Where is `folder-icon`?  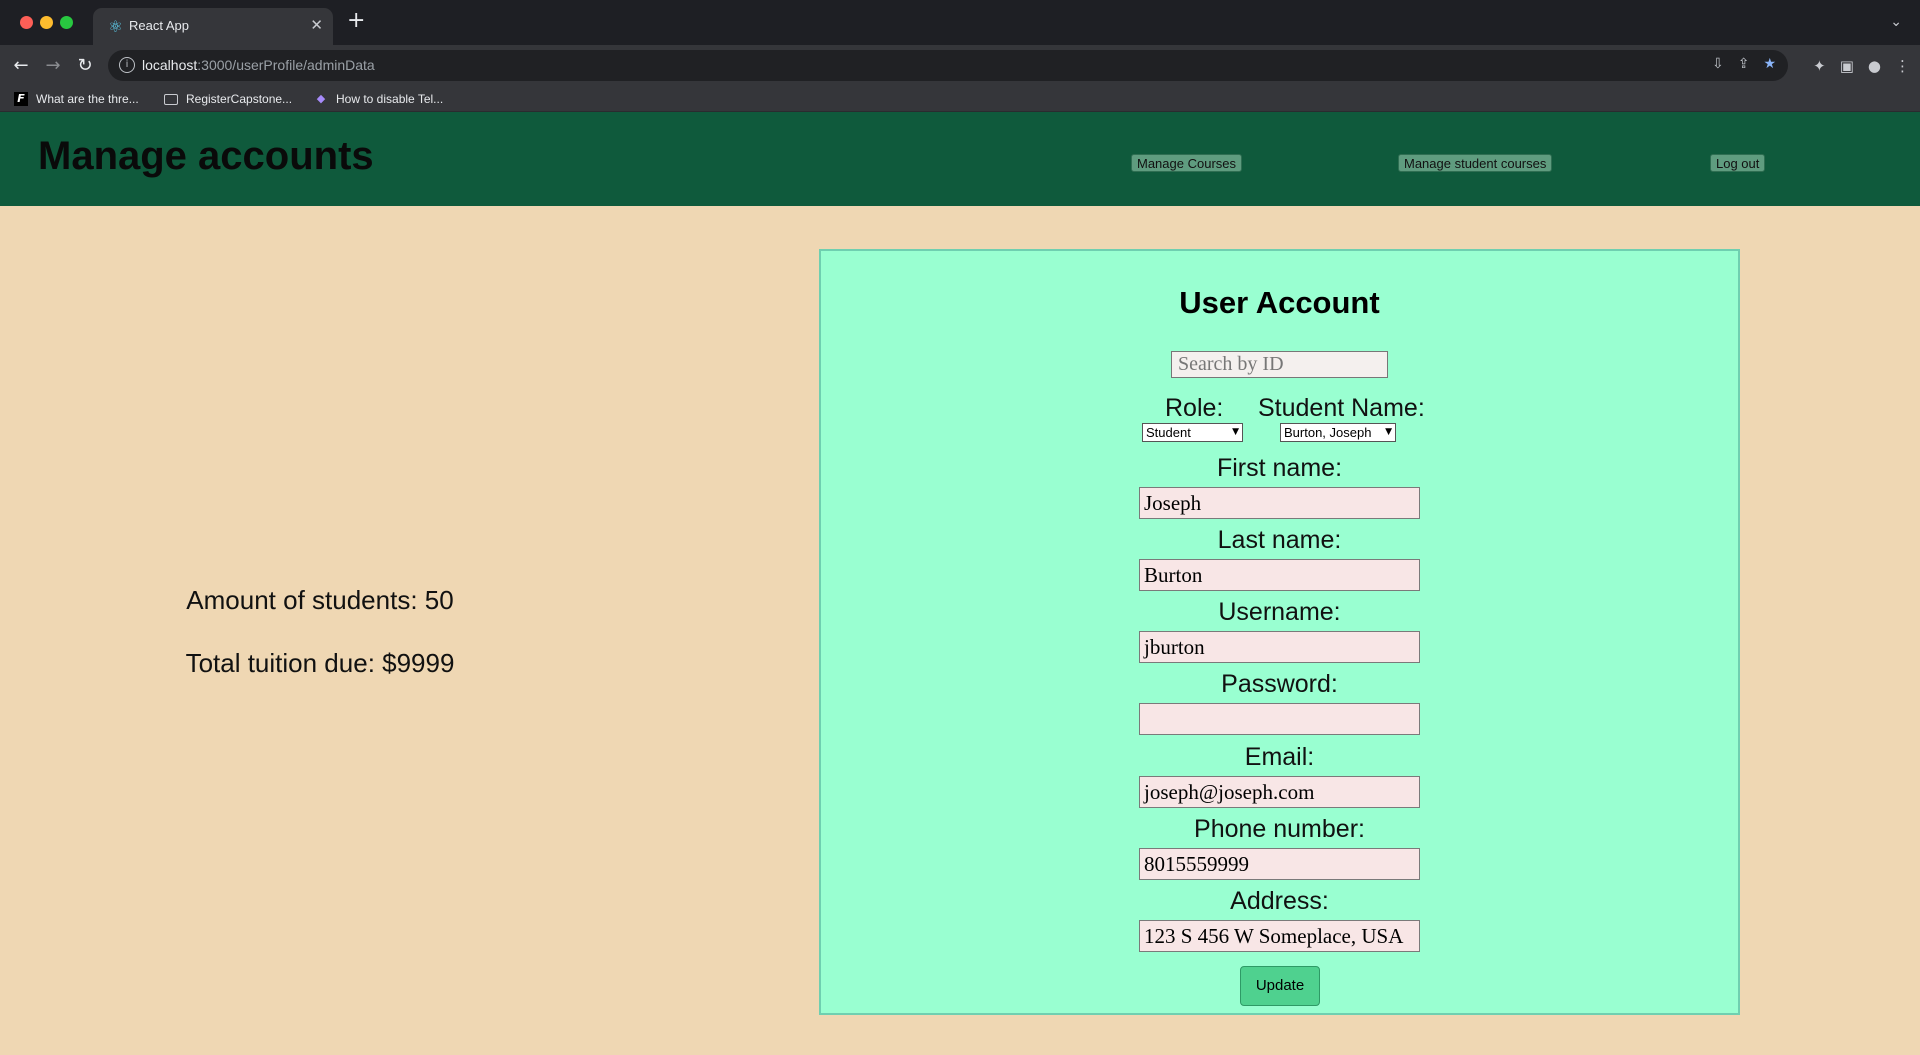 folder-icon is located at coordinates (171, 99).